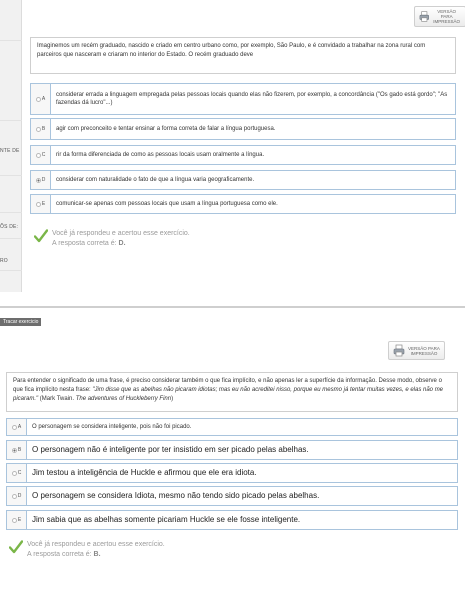  I want to click on sidebar-fragment, so click(11, 146).